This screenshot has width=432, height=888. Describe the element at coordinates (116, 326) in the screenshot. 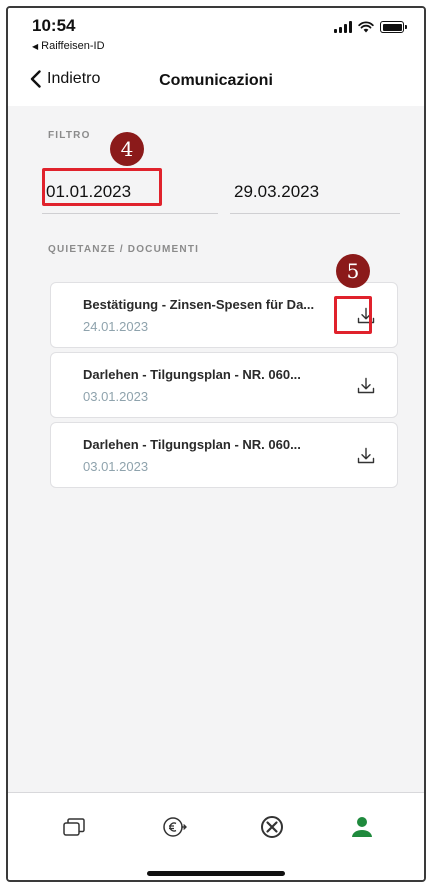

I see `document-date: 24.01.2023` at that location.